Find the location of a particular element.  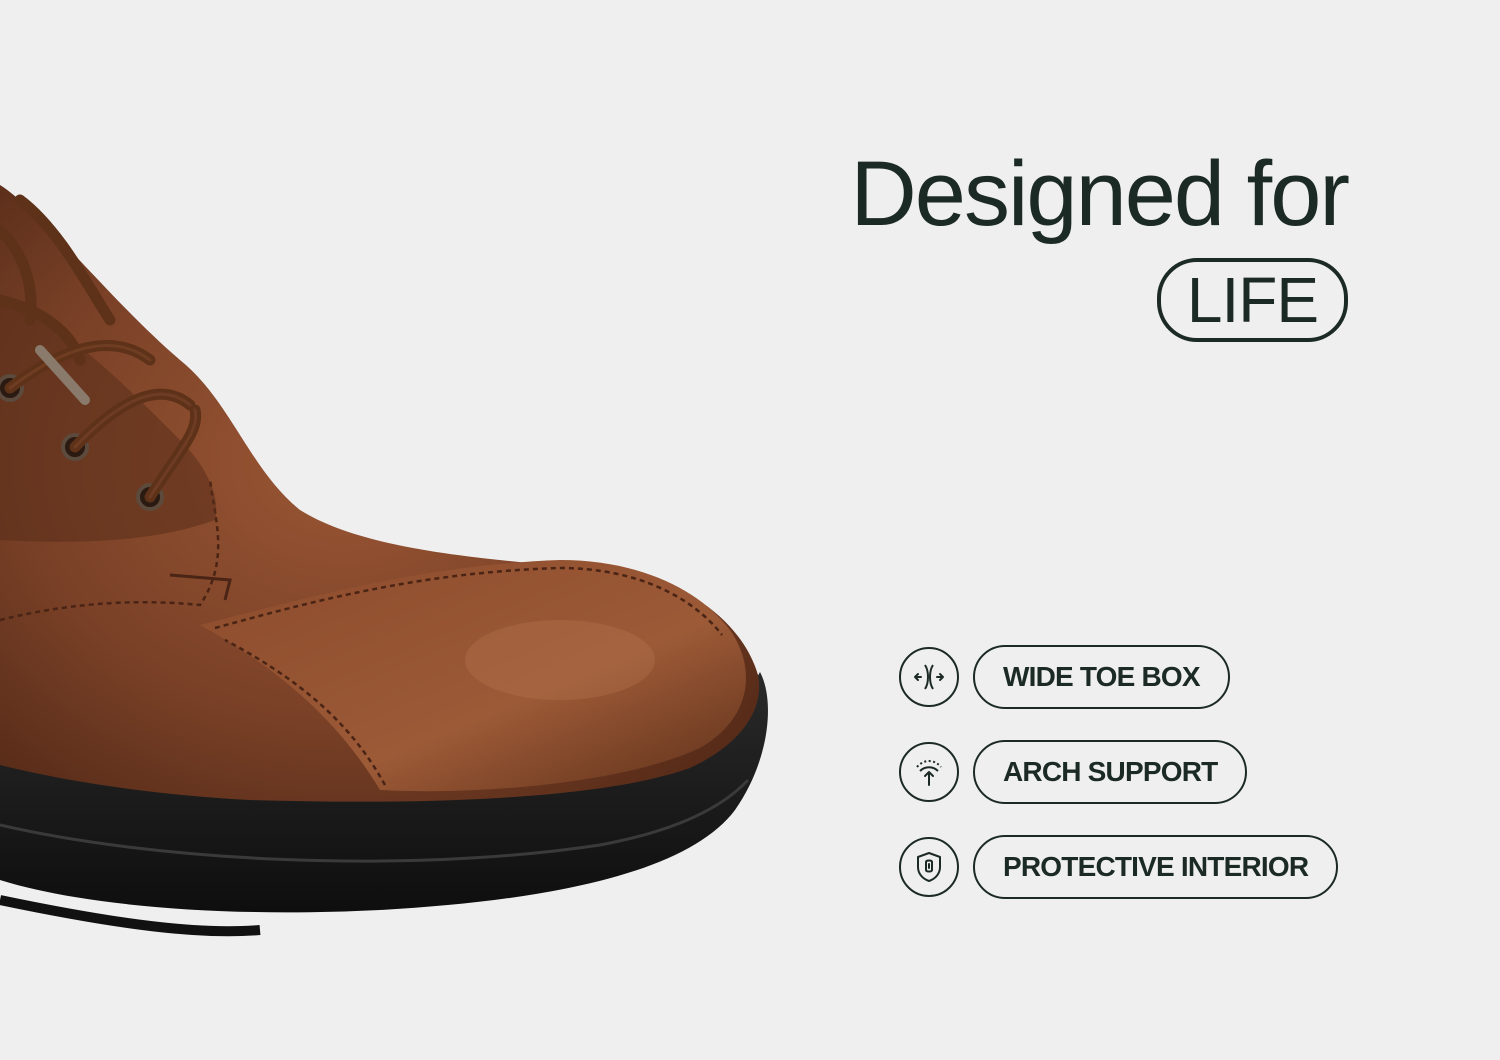

feature-label: ARCH SUPPORT is located at coordinates (1110, 772).